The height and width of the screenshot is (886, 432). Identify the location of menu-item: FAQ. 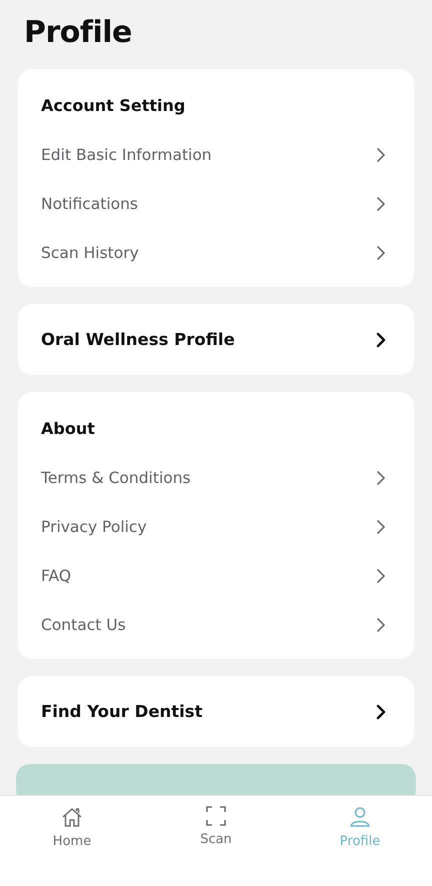
(216, 575).